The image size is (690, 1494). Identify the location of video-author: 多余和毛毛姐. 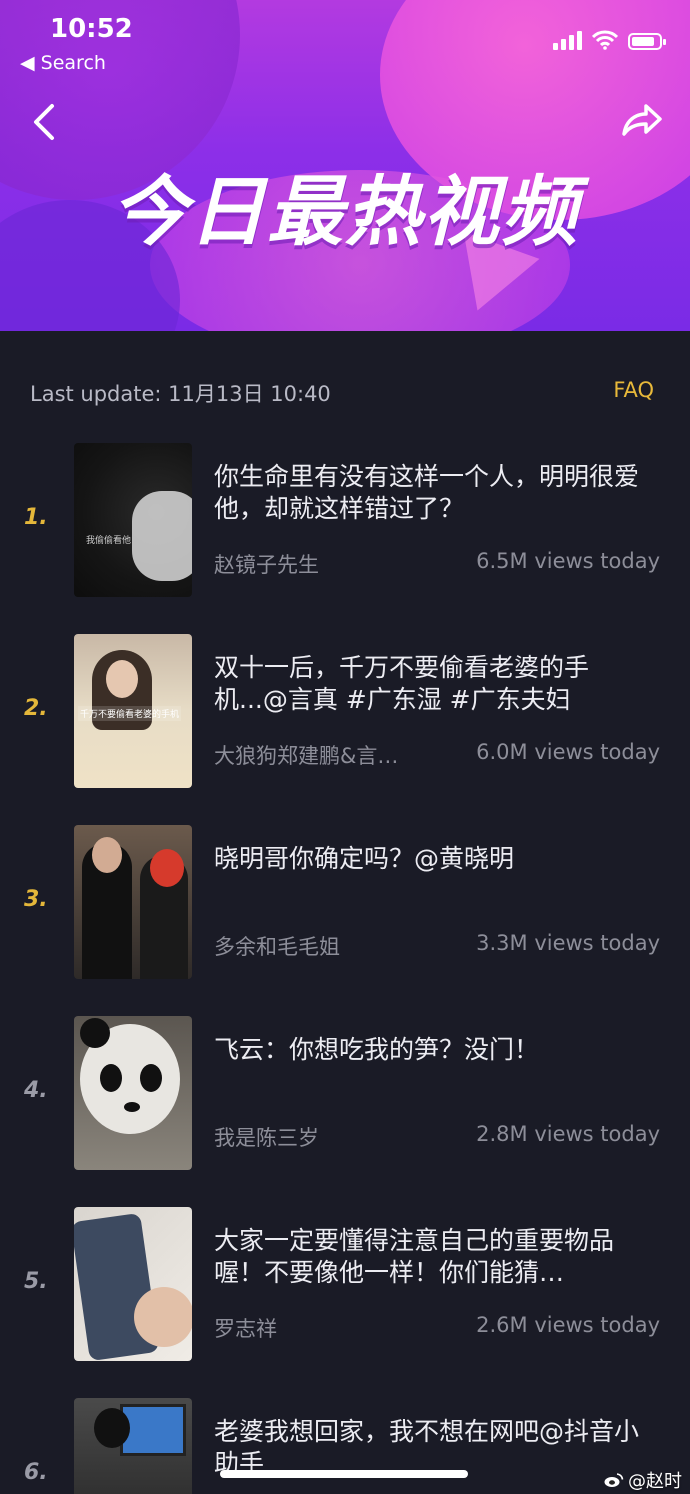
(277, 947).